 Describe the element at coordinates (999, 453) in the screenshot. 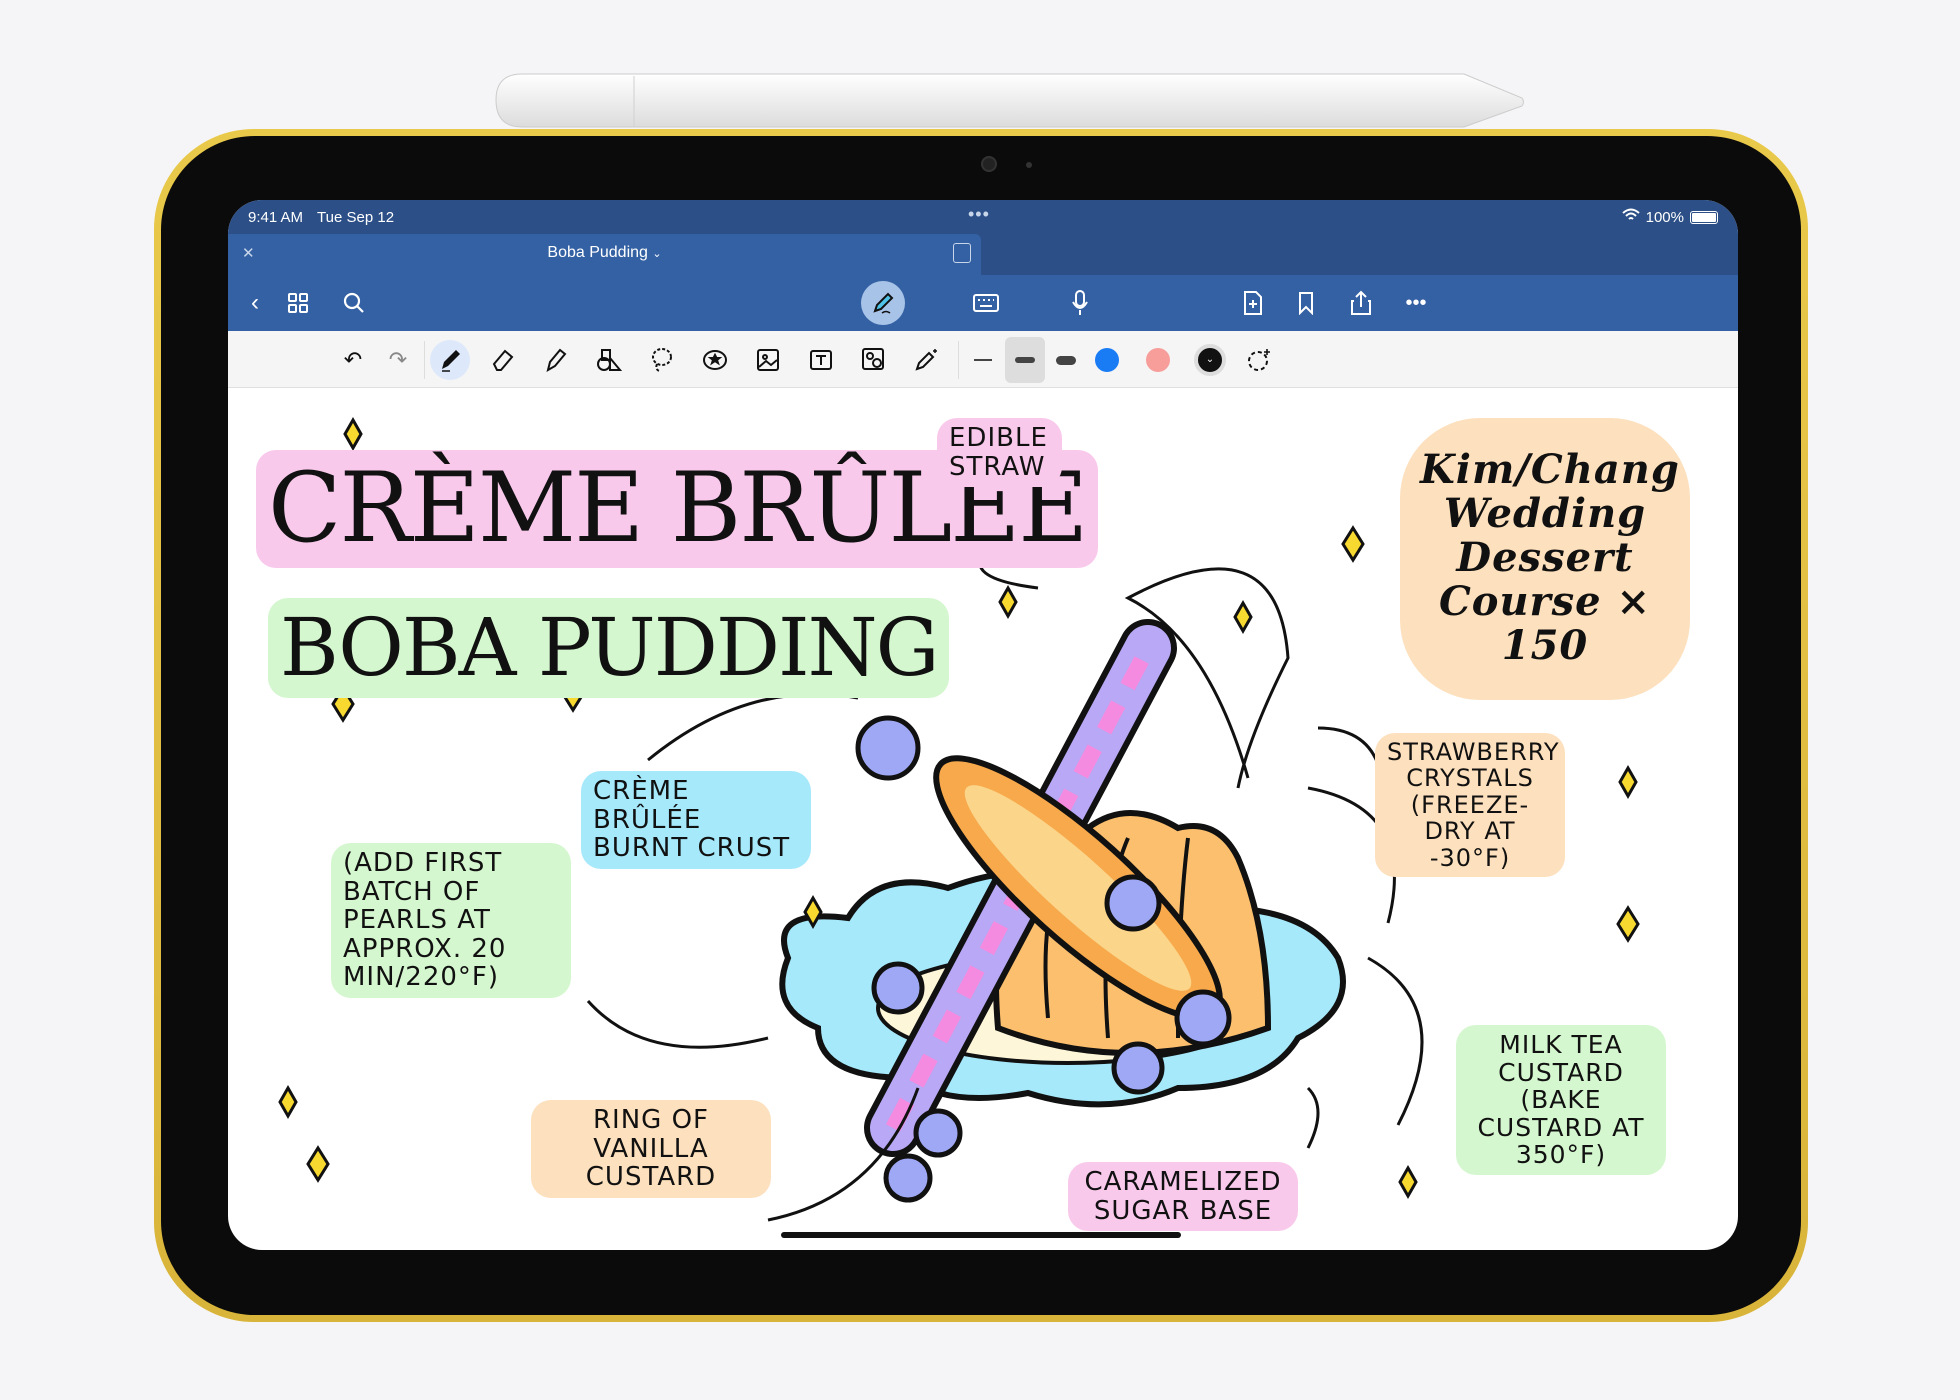

I see `note-edible-straw: Edible straw` at that location.